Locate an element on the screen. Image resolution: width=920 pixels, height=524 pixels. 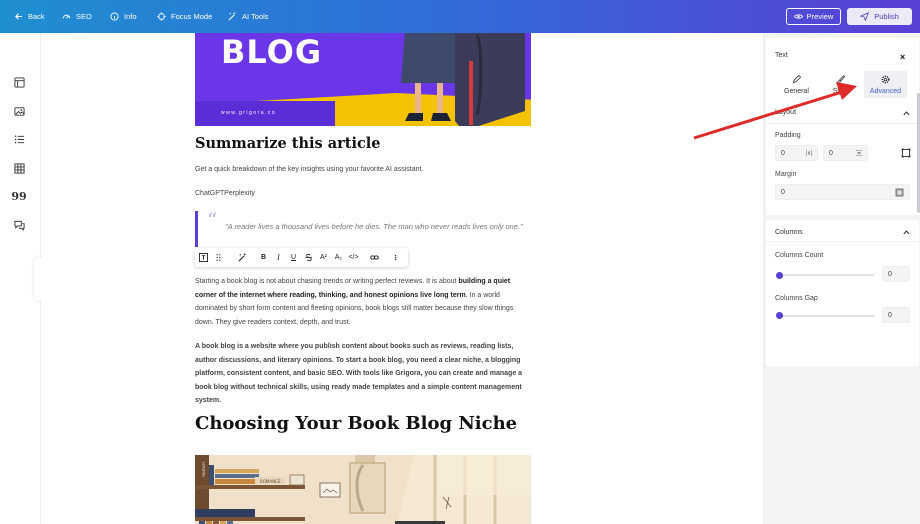
columns-section: Columns Columns Count 0 Columns Gap 0 is located at coordinates (842, 293).